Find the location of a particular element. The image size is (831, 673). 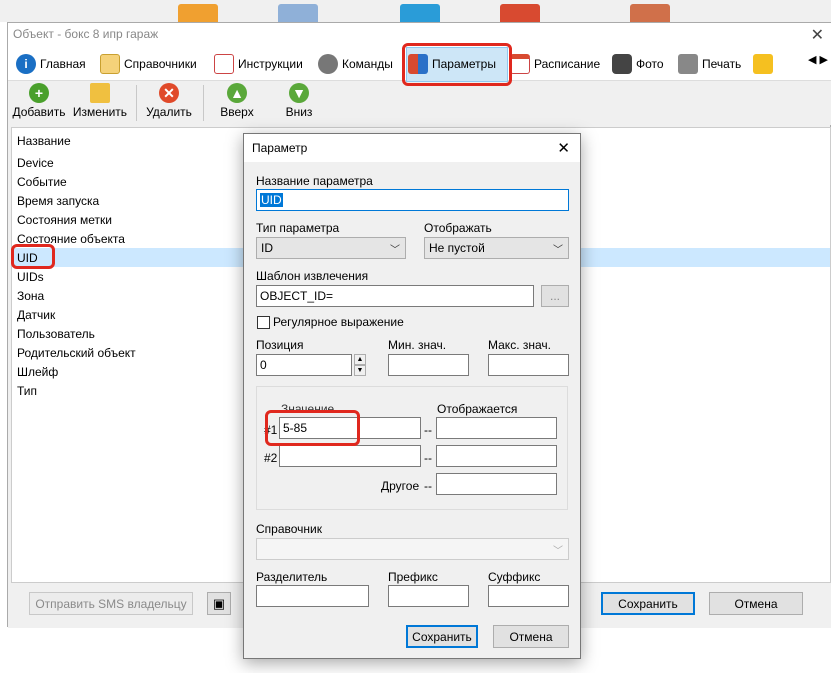

main-save-button: Сохранить is located at coordinates (648, 603).